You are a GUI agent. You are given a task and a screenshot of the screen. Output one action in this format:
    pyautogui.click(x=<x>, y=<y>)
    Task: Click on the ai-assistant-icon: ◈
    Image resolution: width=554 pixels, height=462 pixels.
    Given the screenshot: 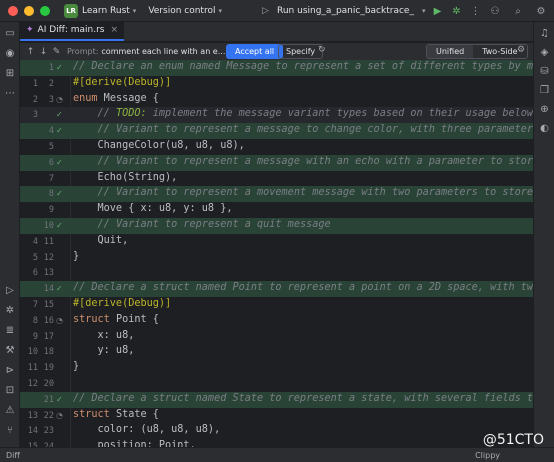 What is the action you would take?
    pyautogui.click(x=544, y=52)
    